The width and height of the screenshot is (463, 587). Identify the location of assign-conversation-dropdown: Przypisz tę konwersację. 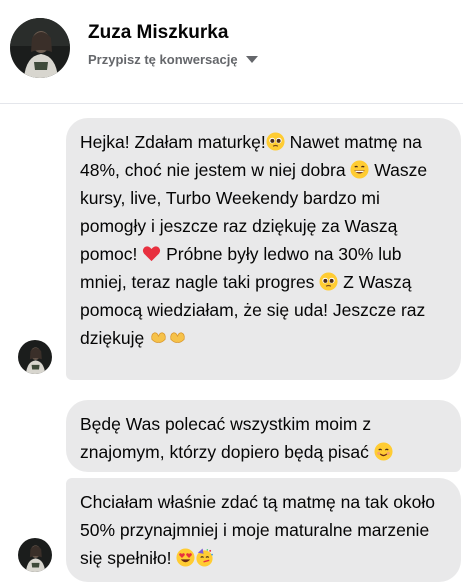
(173, 59).